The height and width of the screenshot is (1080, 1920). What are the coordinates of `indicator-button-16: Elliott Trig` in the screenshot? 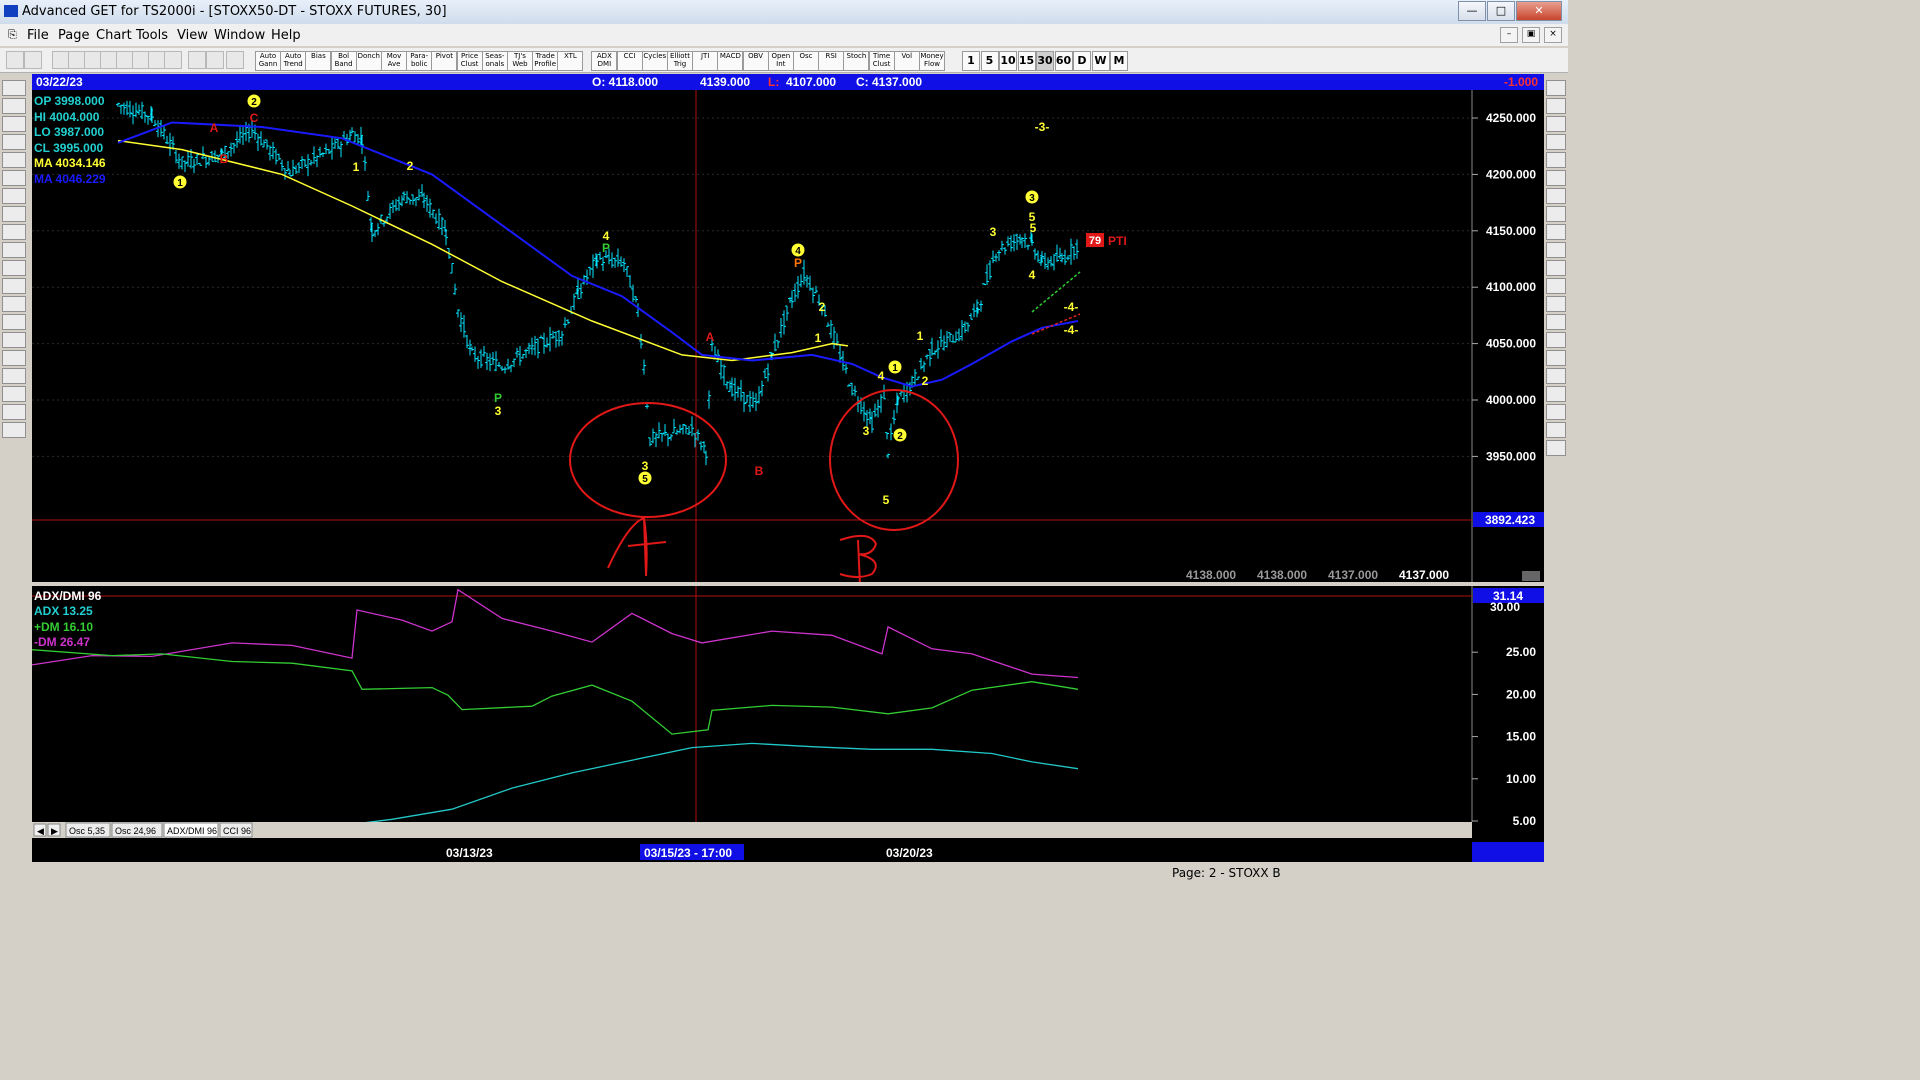 It's located at (680, 61).